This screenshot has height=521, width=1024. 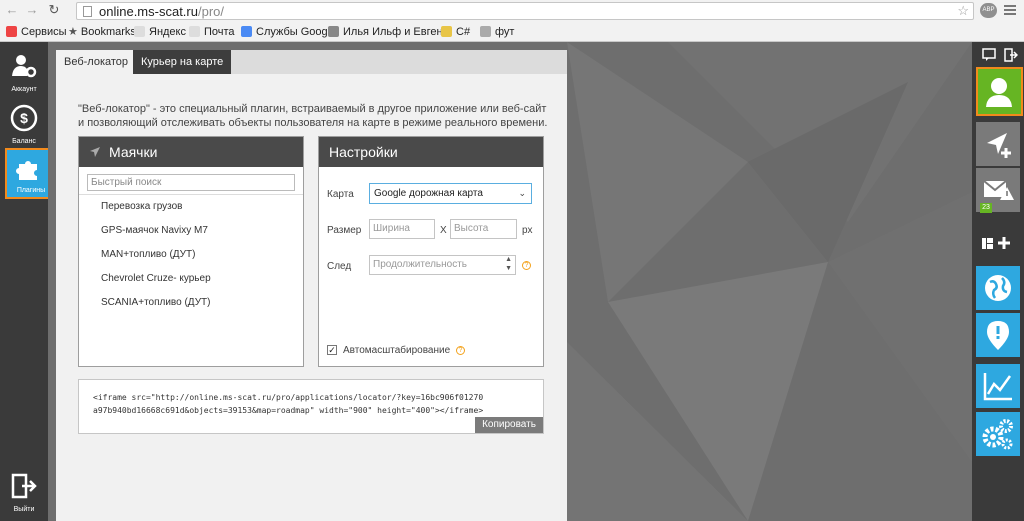 What do you see at coordinates (191, 279) in the screenshot?
I see `list-item: Chevrolet Cruze- курьер` at bounding box center [191, 279].